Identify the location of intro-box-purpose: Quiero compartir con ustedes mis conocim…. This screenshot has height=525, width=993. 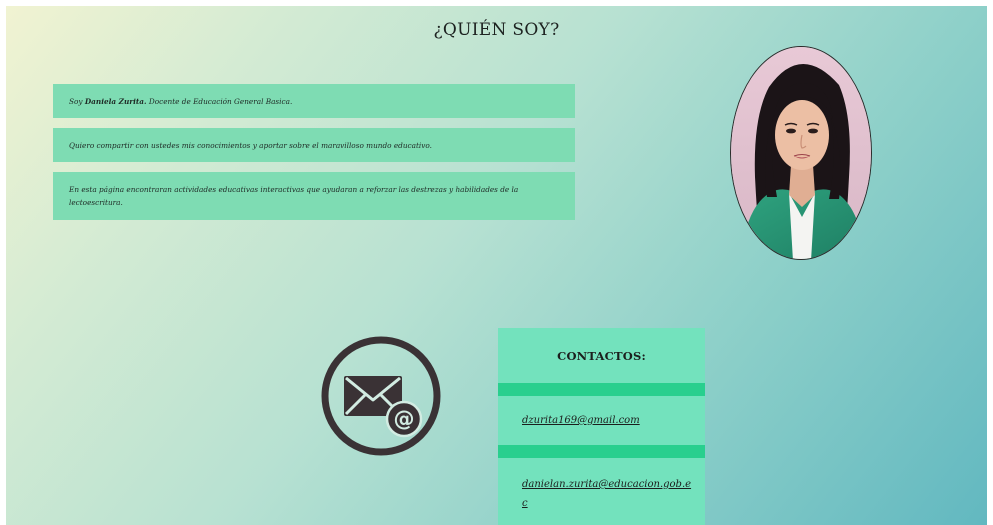
(314, 145).